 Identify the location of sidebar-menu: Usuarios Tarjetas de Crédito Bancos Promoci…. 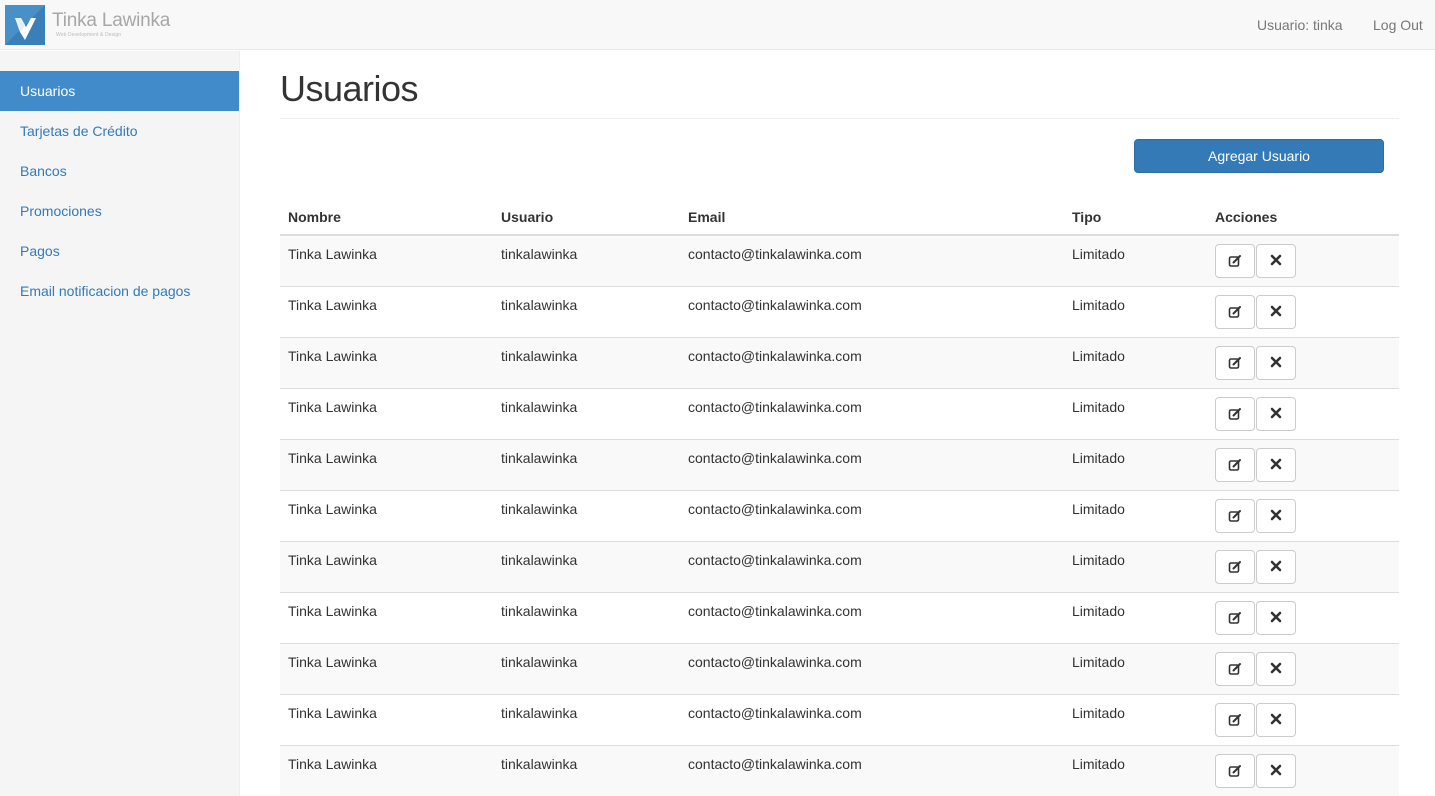
(119, 181).